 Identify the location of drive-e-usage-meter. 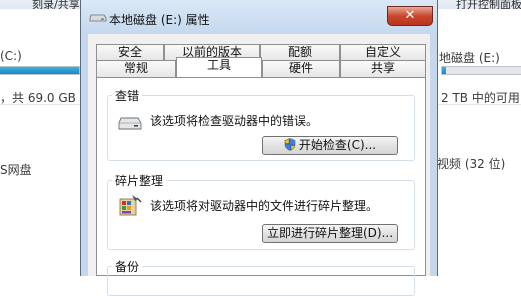
(481, 70).